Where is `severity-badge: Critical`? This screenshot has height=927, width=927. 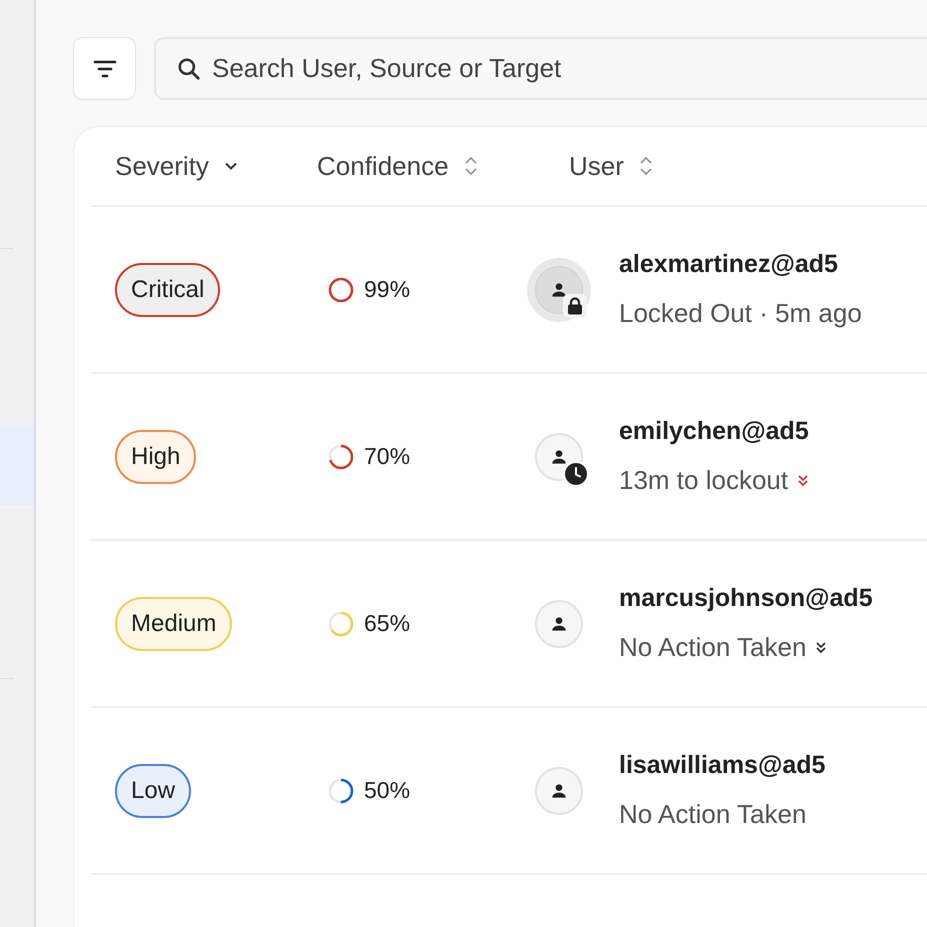
severity-badge: Critical is located at coordinates (167, 289).